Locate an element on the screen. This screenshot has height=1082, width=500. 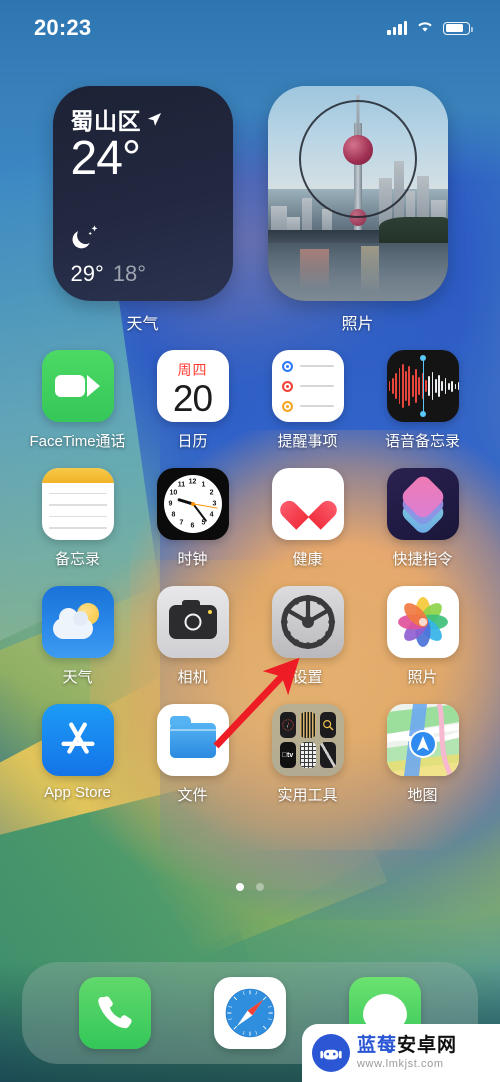
app-label: 地图 is located at coordinates (422, 795).